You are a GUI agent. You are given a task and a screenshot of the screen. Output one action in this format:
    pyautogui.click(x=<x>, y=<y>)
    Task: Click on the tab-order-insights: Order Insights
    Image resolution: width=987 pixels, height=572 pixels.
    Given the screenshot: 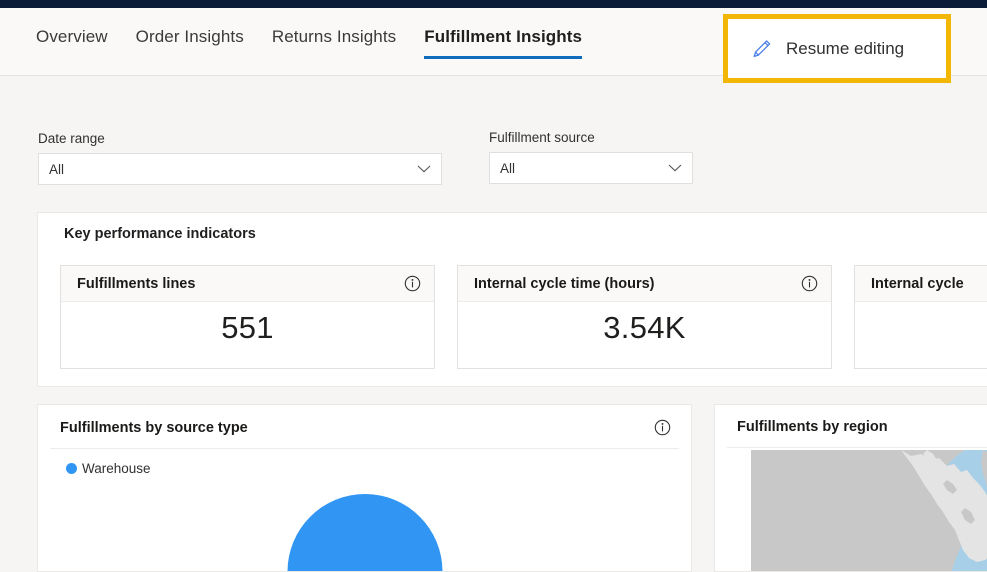 What is the action you would take?
    pyautogui.click(x=190, y=32)
    